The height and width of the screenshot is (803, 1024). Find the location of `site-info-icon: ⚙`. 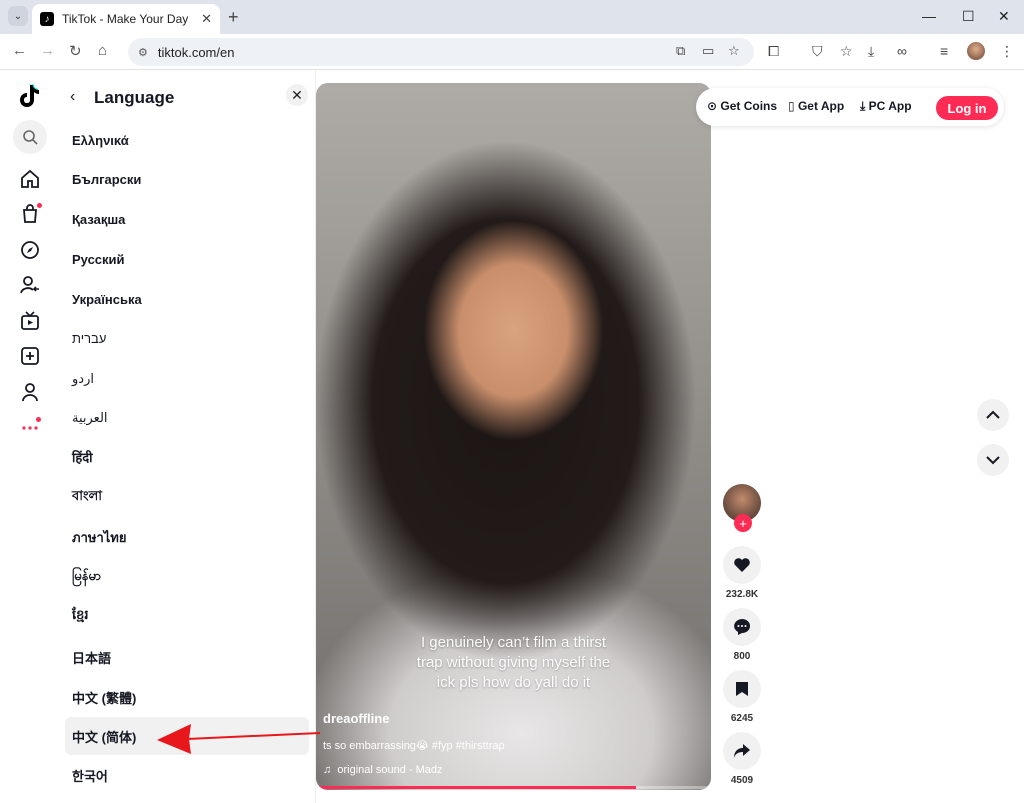

site-info-icon: ⚙ is located at coordinates (143, 52).